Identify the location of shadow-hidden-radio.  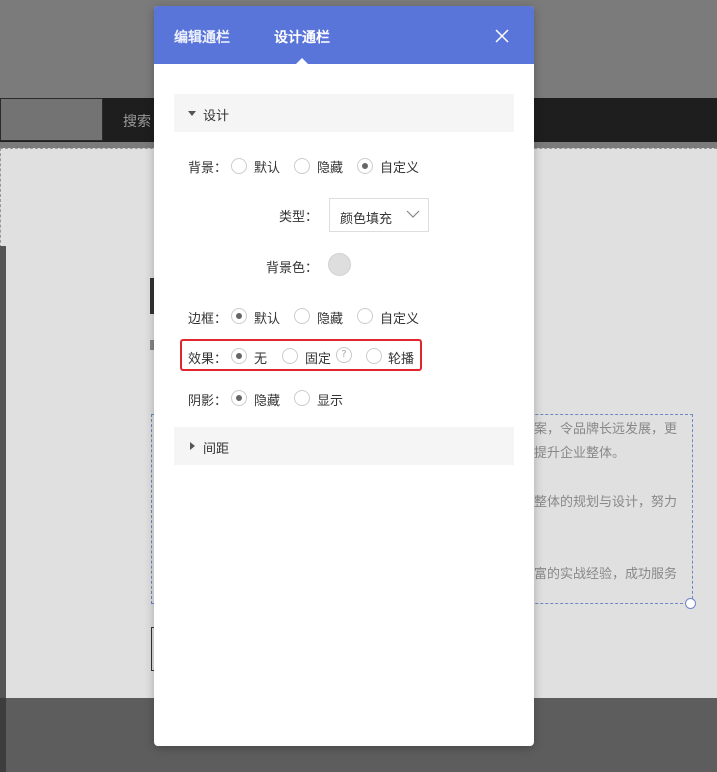
(239, 398).